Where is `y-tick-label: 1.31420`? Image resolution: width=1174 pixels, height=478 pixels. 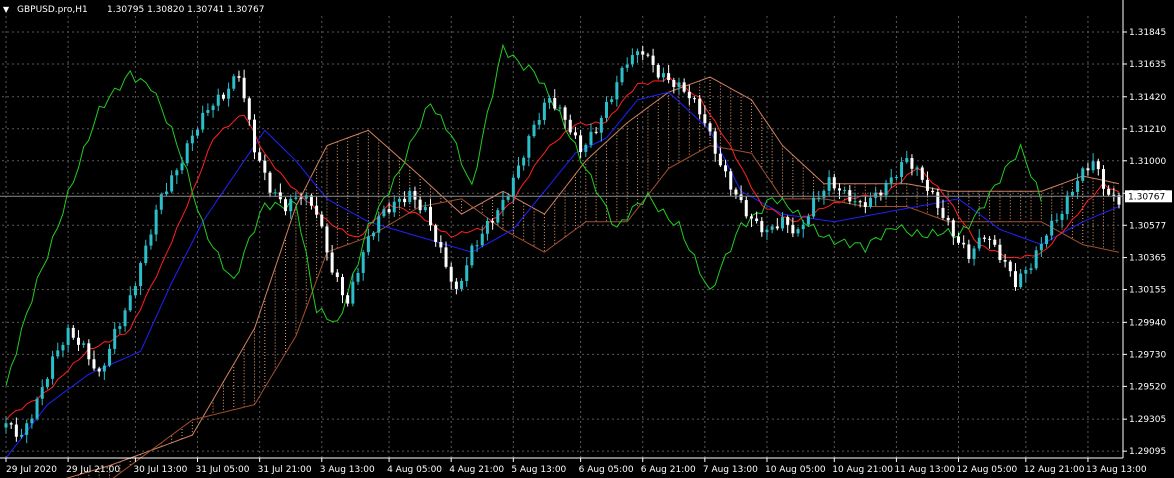
y-tick-label: 1.31420 is located at coordinates (1147, 98).